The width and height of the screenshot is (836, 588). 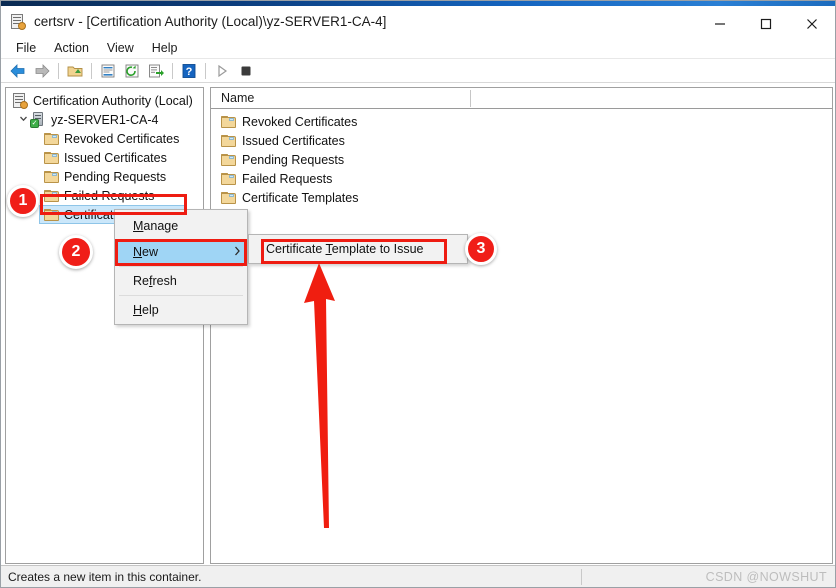 What do you see at coordinates (120, 48) in the screenshot?
I see `menu-view: View` at bounding box center [120, 48].